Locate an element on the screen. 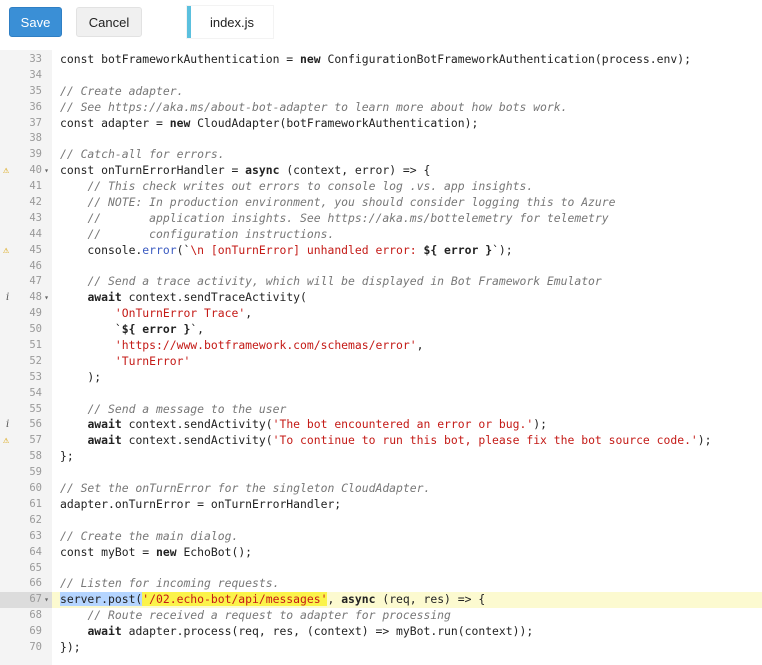 Image resolution: width=762 pixels, height=665 pixels. line-number: 59 is located at coordinates (35, 472).